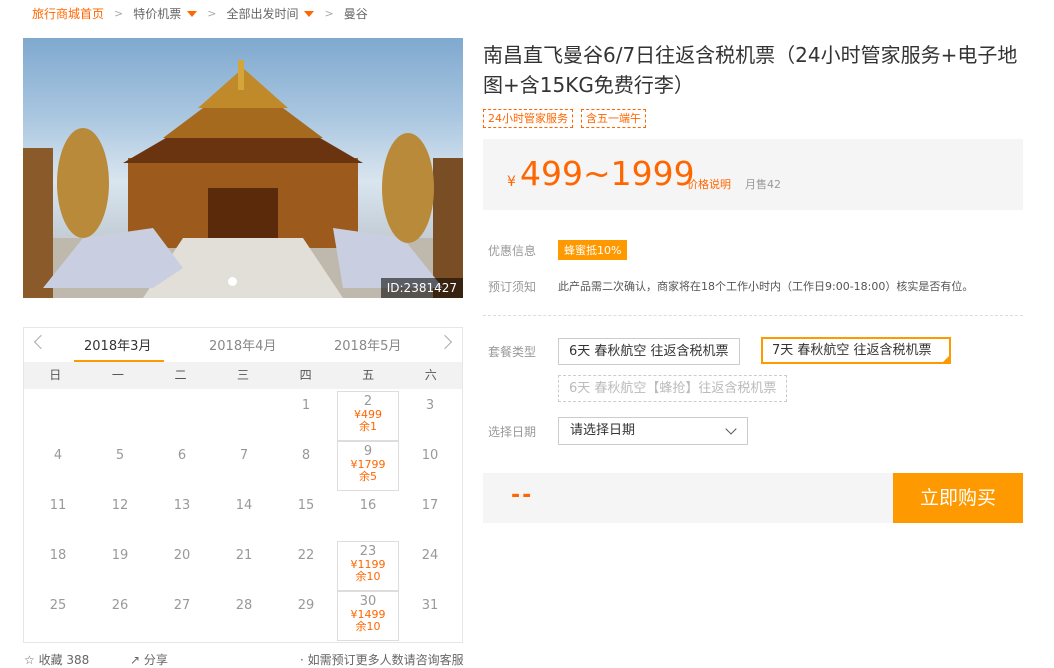 This screenshot has height=668, width=1054. What do you see at coordinates (430, 616) in the screenshot?
I see `calendar-day: 31` at bounding box center [430, 616].